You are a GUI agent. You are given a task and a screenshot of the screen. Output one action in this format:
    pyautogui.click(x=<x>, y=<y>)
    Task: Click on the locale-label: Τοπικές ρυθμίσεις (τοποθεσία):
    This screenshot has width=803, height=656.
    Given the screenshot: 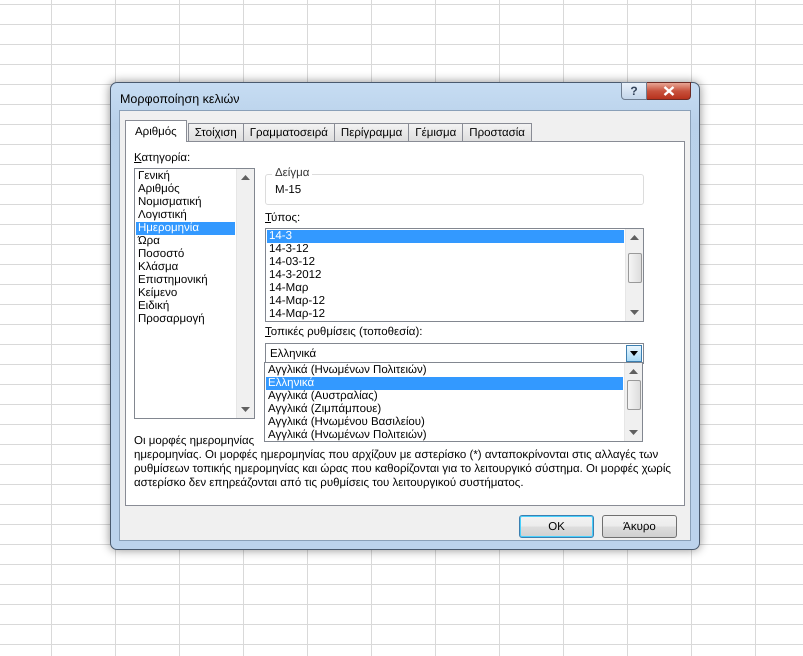 What is the action you would take?
    pyautogui.click(x=344, y=332)
    